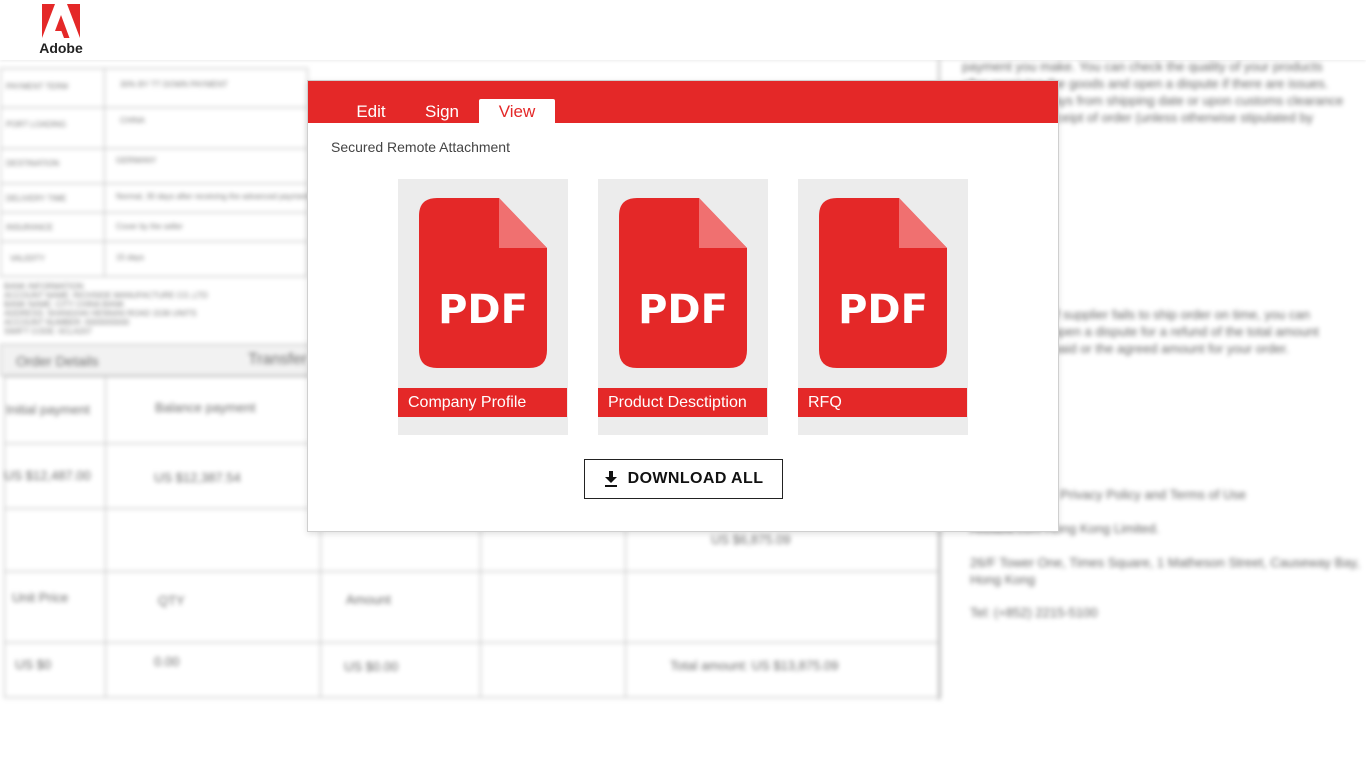 The height and width of the screenshot is (768, 1366). I want to click on bg-row-label: VALIDITY, so click(27, 258).